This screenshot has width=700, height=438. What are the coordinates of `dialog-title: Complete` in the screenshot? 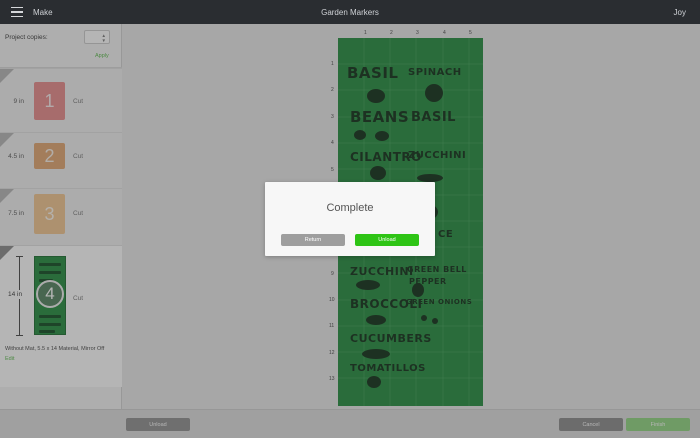 It's located at (350, 208).